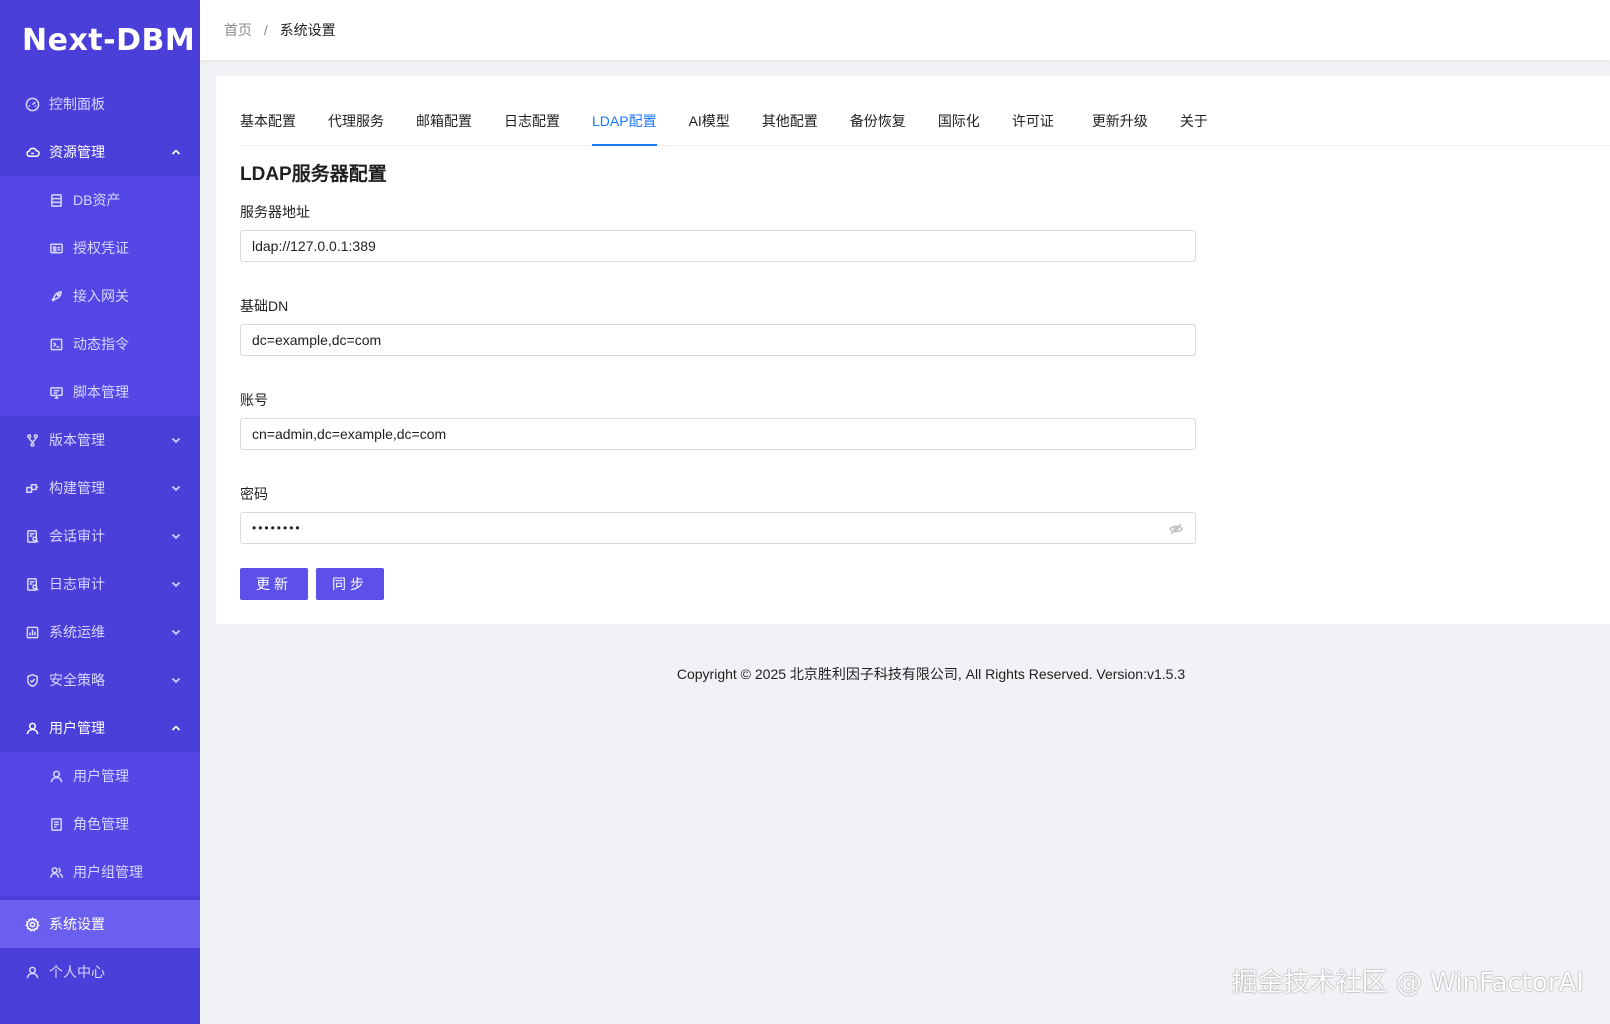  Describe the element at coordinates (317, 340) in the screenshot. I see `base-dn-value: dc=example,dc=com` at that location.